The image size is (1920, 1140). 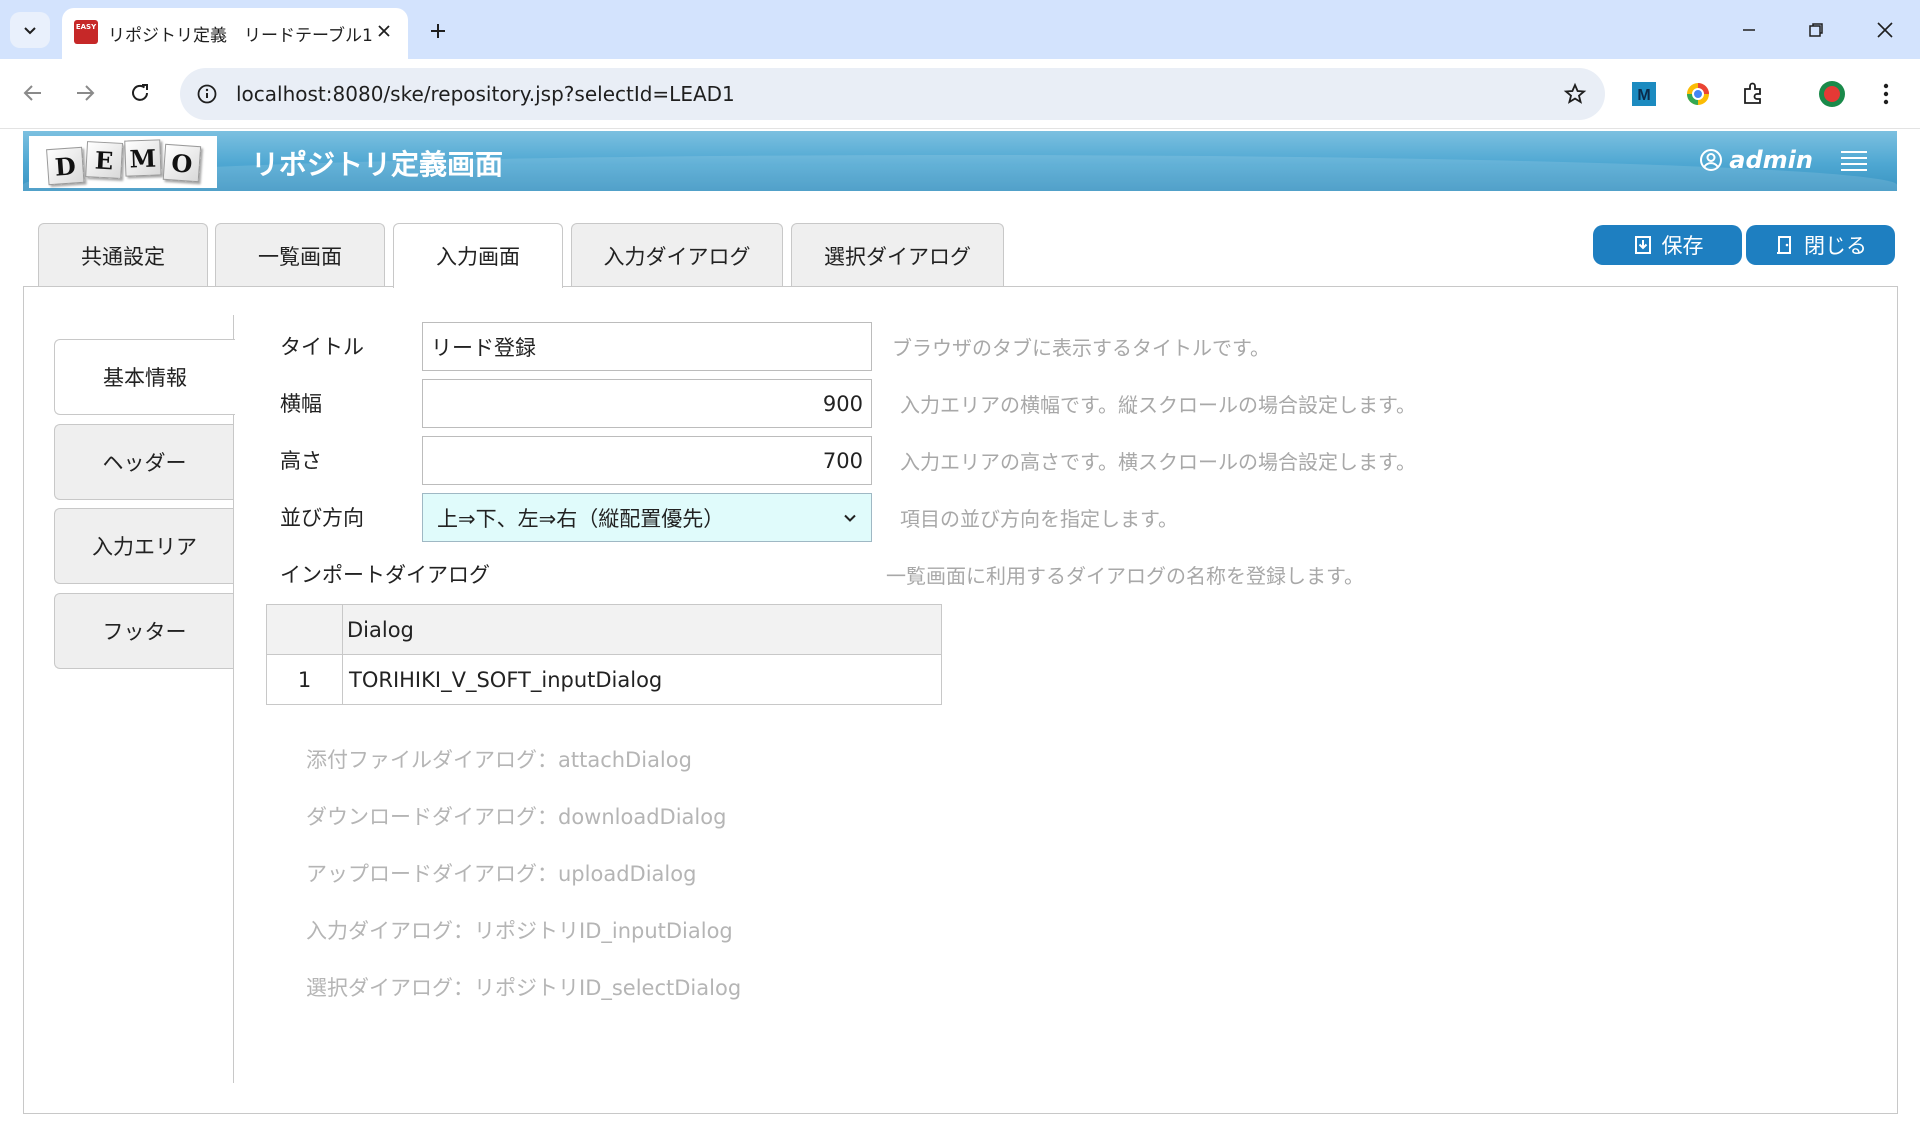 What do you see at coordinates (304, 629) in the screenshot?
I see `table-header-index` at bounding box center [304, 629].